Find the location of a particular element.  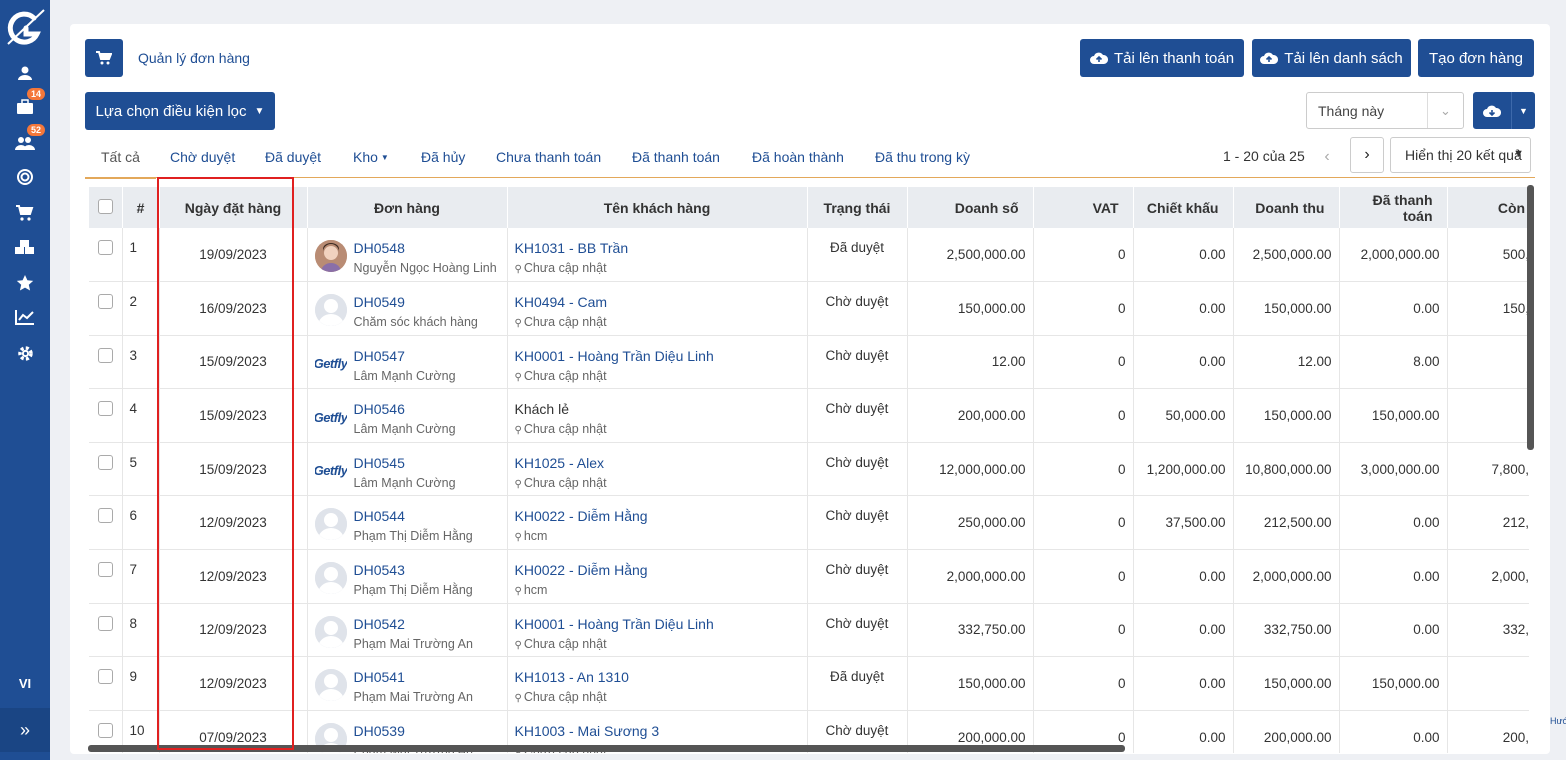

sidebar-item-users: 52 is located at coordinates (28, 140).